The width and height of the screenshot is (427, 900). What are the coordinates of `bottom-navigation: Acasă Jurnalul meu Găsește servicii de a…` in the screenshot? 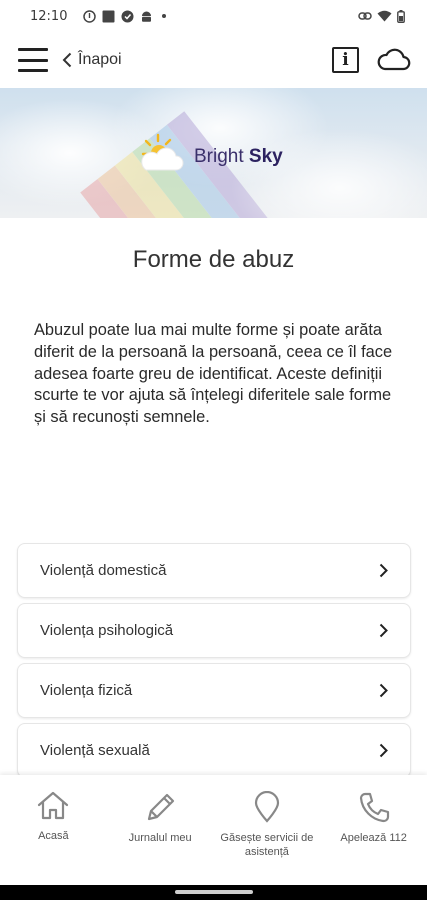 It's located at (213, 830).